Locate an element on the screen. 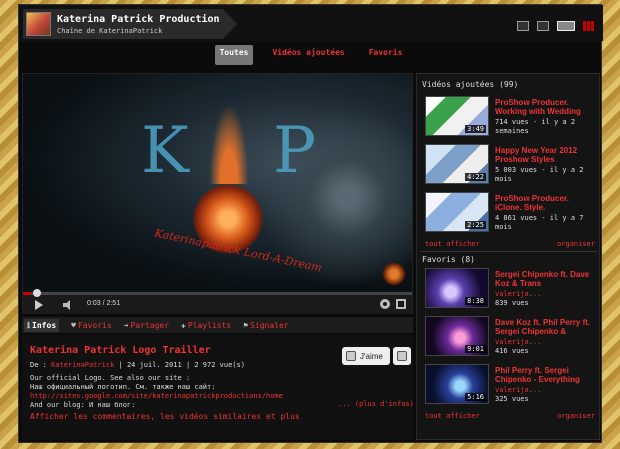 The image size is (620, 449). divider is located at coordinates (509, 251).